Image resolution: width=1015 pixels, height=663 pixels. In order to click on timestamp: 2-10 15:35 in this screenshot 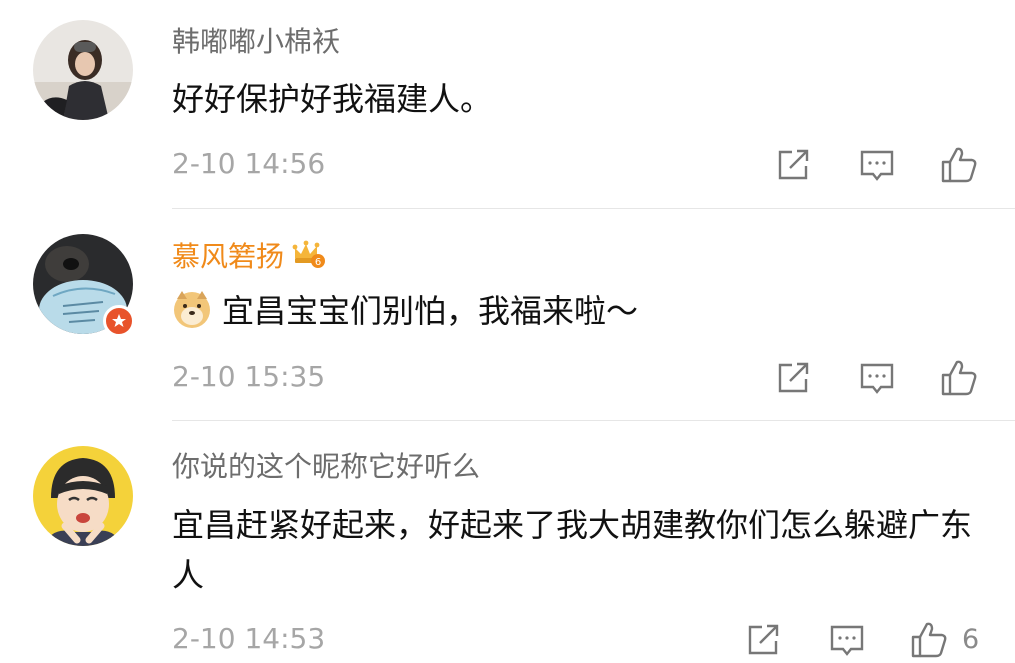, I will do `click(249, 376)`.